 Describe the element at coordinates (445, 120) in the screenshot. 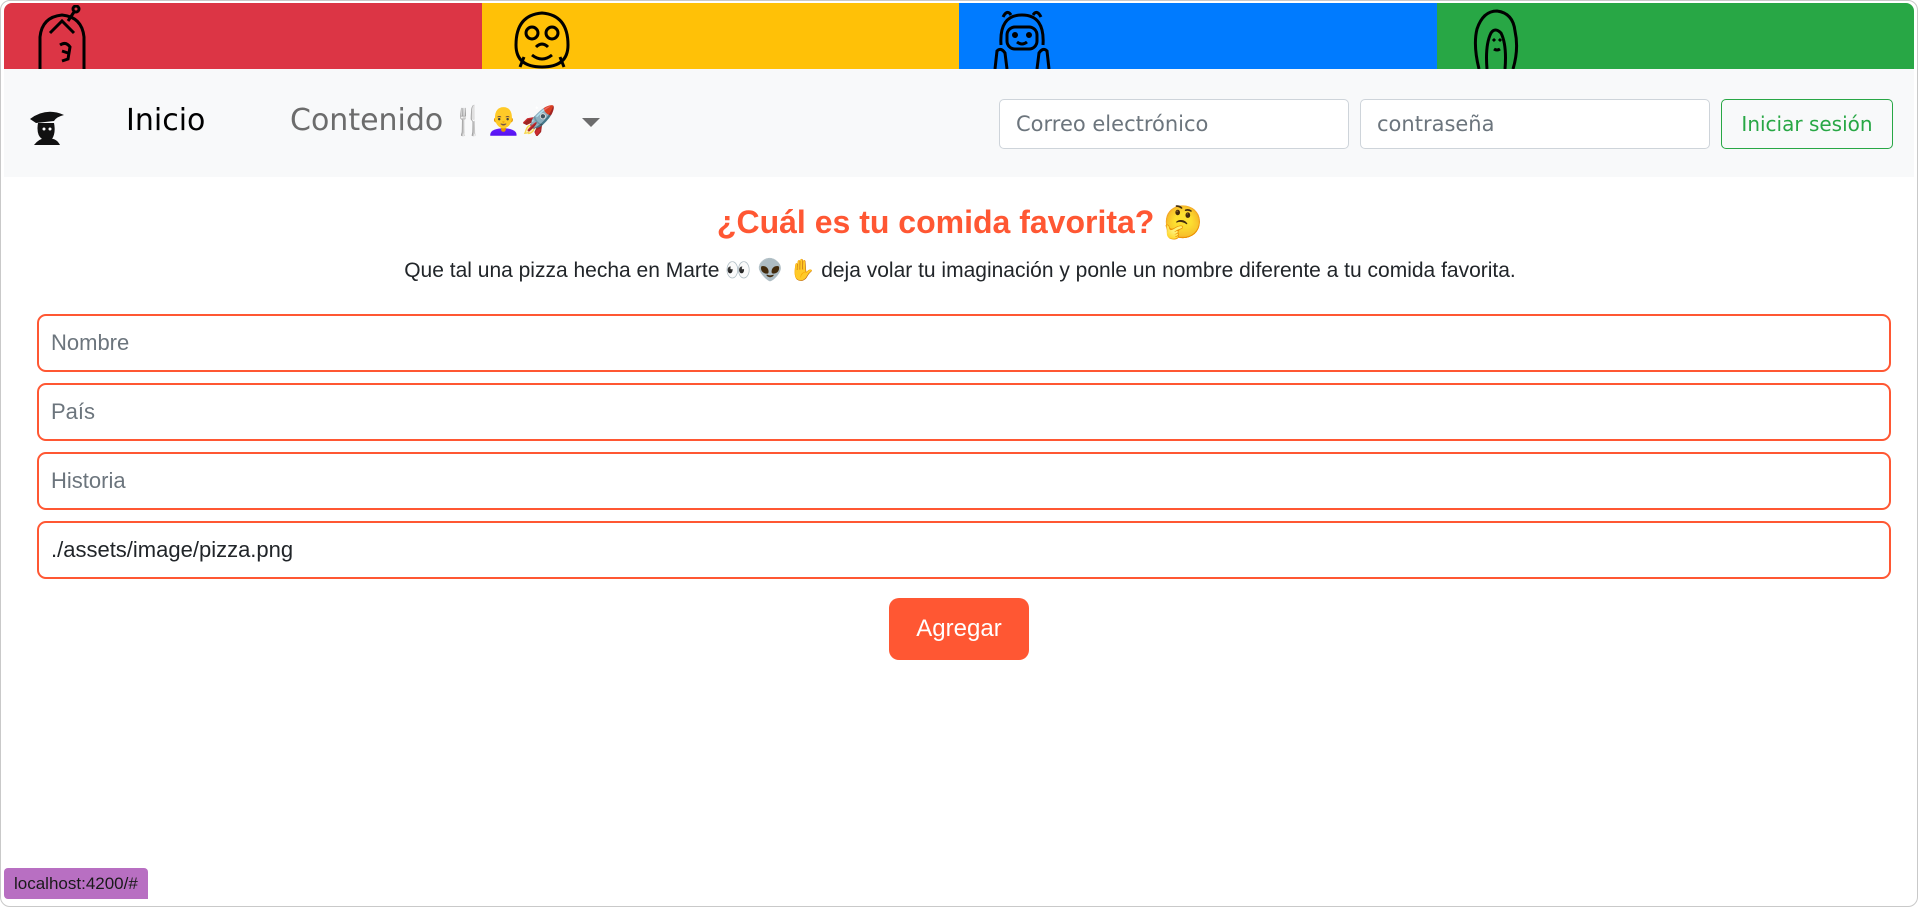

I see `nav-content-dropdown: Contenido 🍴👩‍🦲🚀` at that location.